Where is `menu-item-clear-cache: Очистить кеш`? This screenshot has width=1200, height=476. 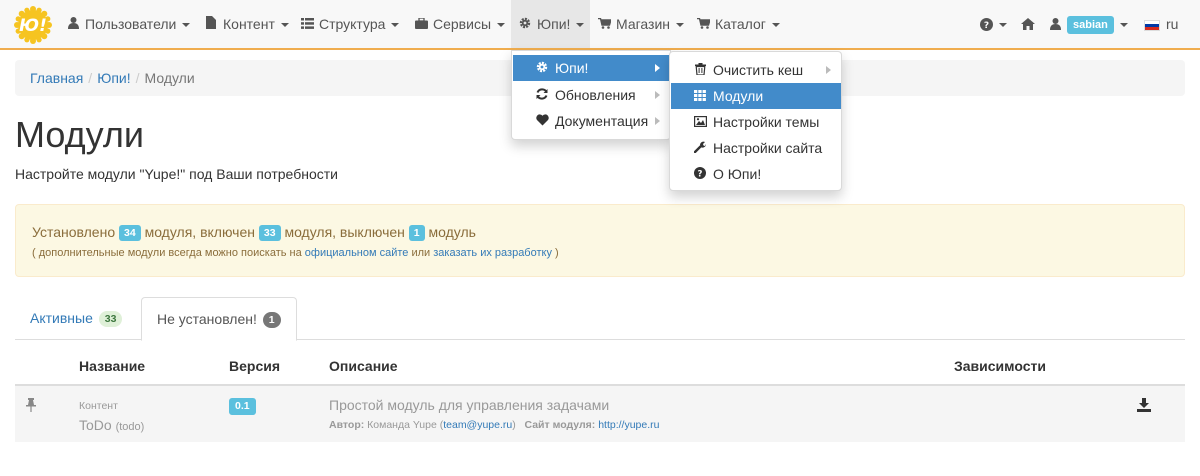
menu-item-clear-cache: Очистить кеш is located at coordinates (756, 70).